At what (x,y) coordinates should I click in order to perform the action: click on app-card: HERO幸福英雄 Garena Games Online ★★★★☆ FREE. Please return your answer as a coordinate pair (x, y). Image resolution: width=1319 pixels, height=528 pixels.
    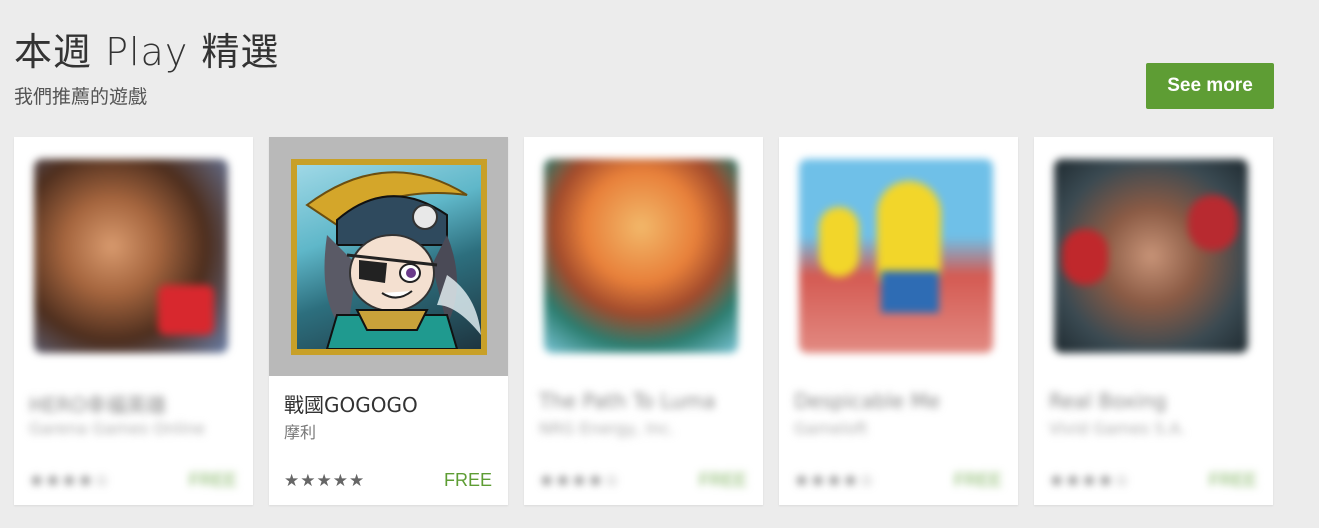
    Looking at the image, I should click on (133, 321).